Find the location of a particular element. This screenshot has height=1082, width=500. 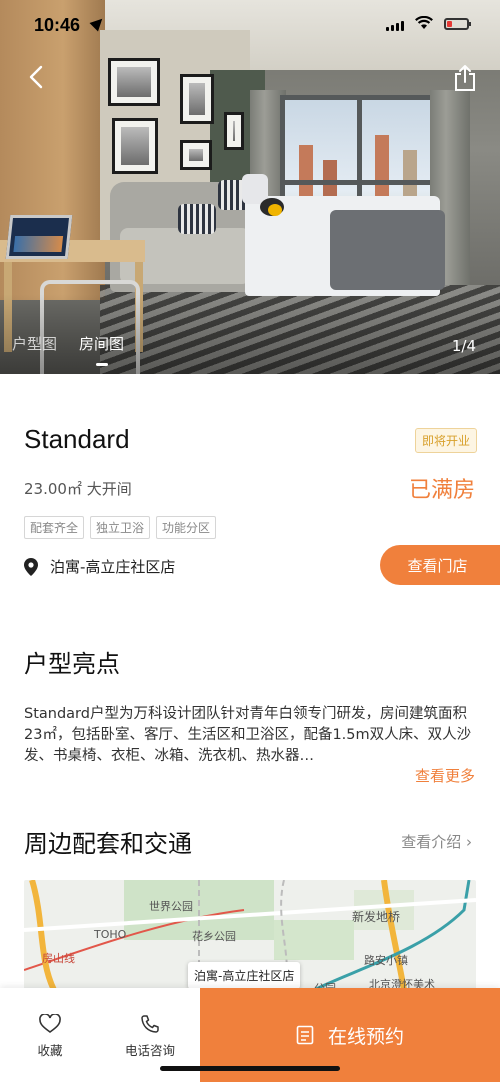

map-label: TOHO is located at coordinates (110, 934).